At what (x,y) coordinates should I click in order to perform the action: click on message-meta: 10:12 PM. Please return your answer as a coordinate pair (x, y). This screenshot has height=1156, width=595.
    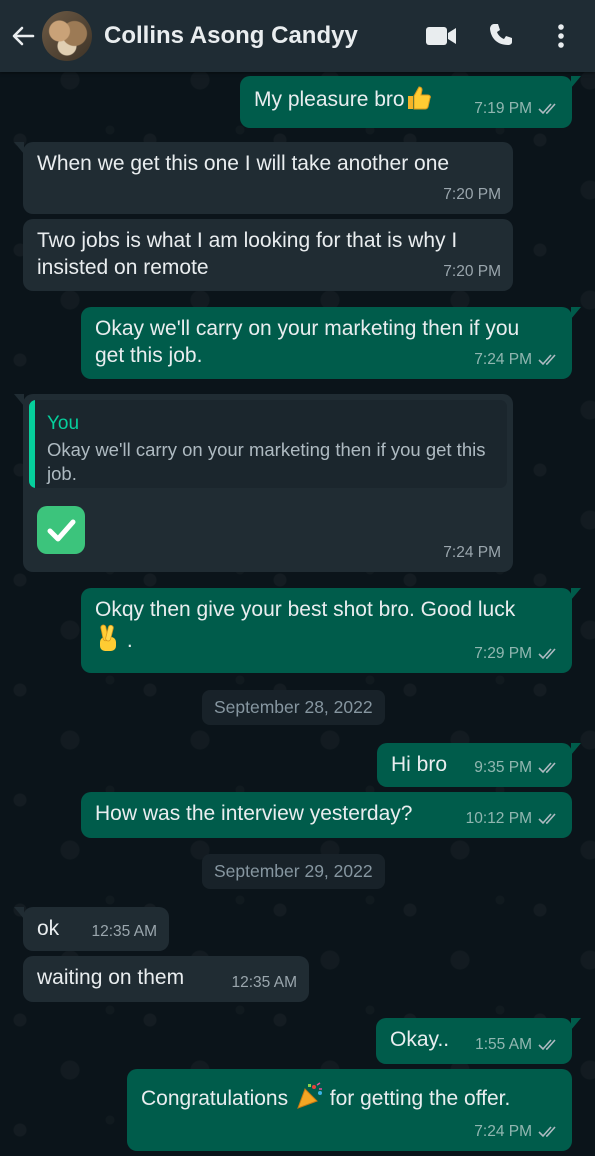
    Looking at the image, I should click on (513, 818).